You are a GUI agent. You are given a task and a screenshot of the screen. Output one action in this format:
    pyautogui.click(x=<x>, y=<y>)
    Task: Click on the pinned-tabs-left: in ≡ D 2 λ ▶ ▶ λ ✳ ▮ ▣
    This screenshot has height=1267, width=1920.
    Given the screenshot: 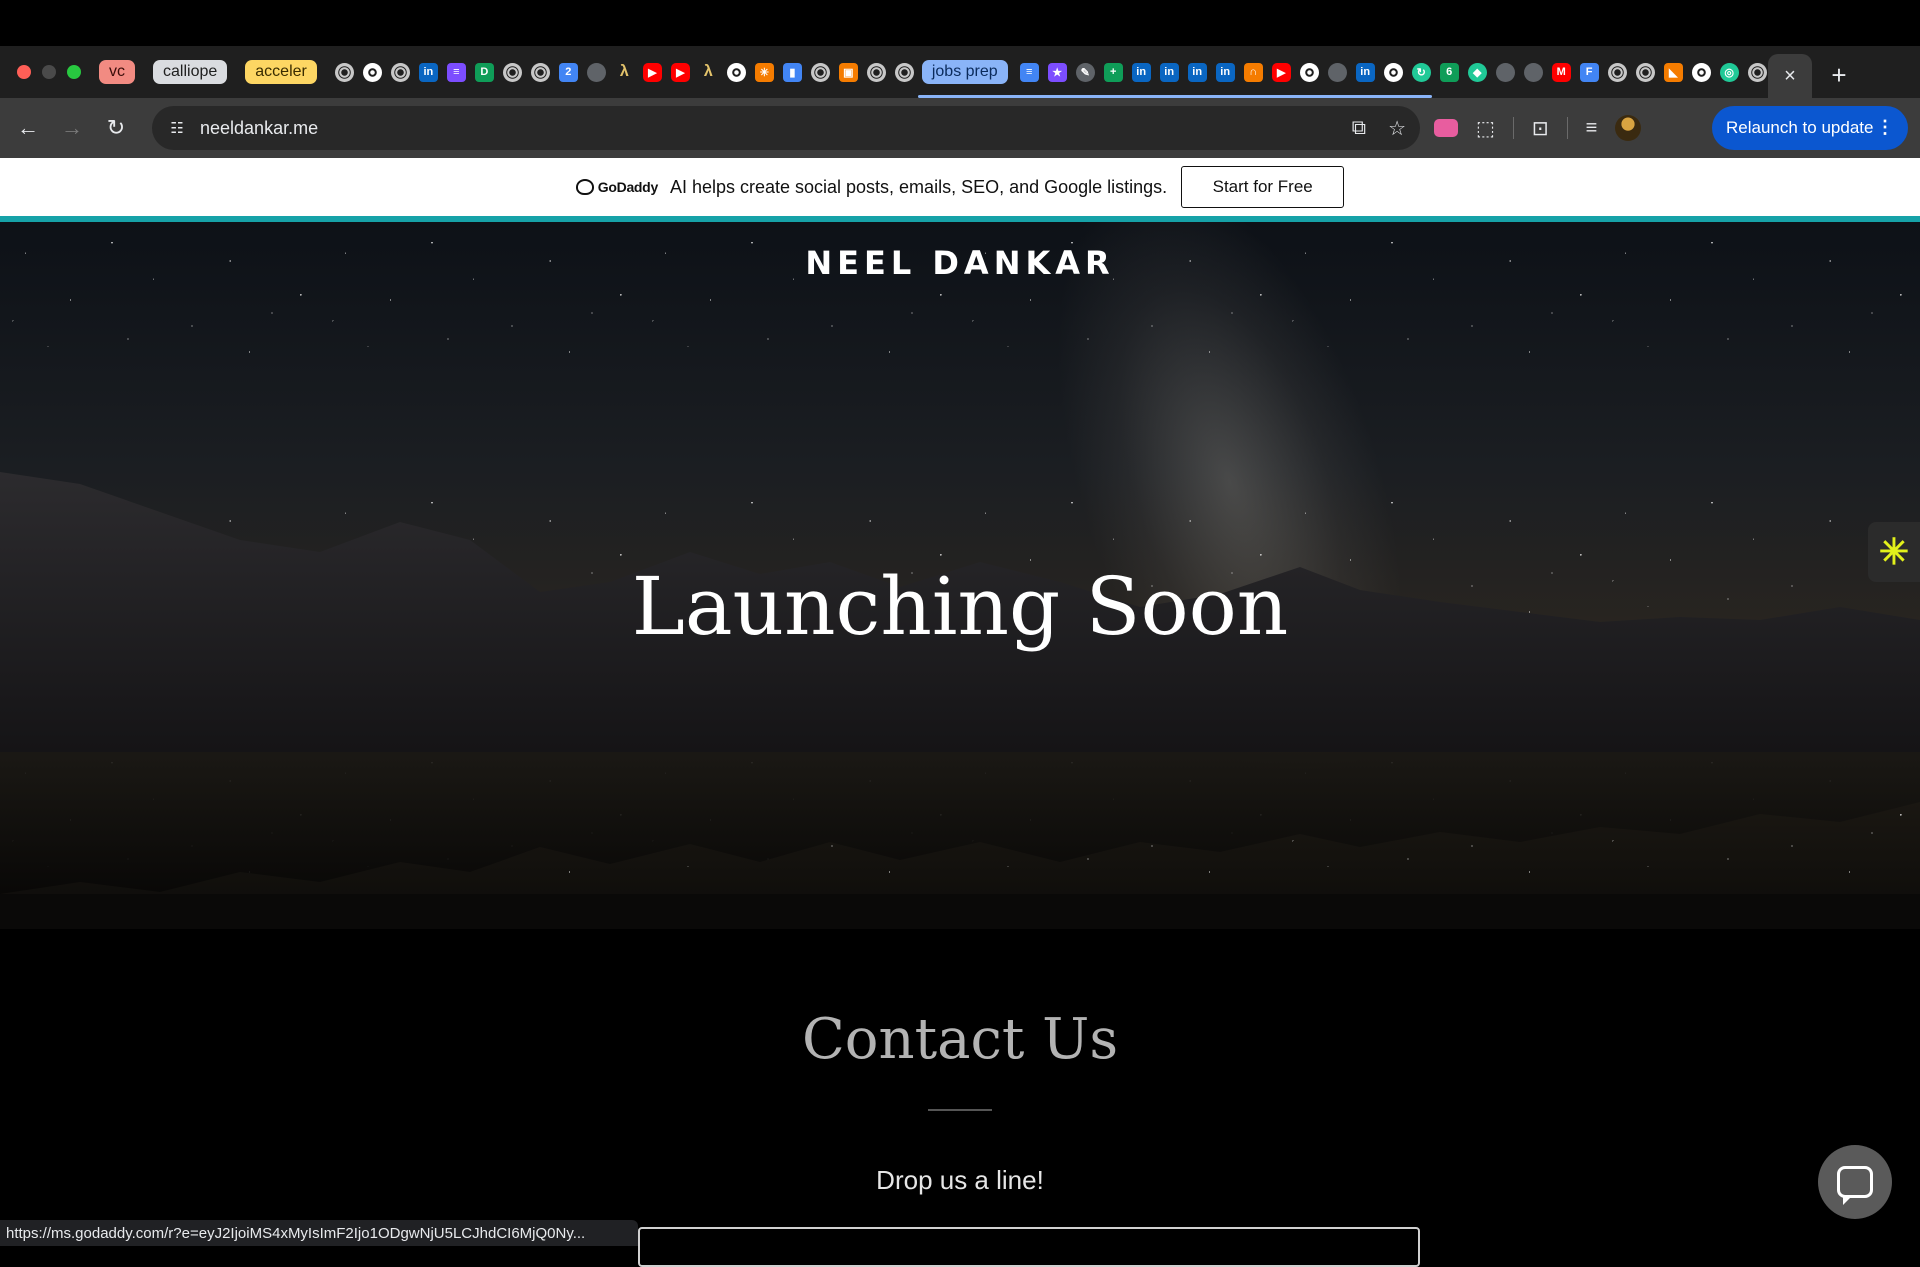 What is the action you would take?
    pyautogui.click(x=624, y=72)
    